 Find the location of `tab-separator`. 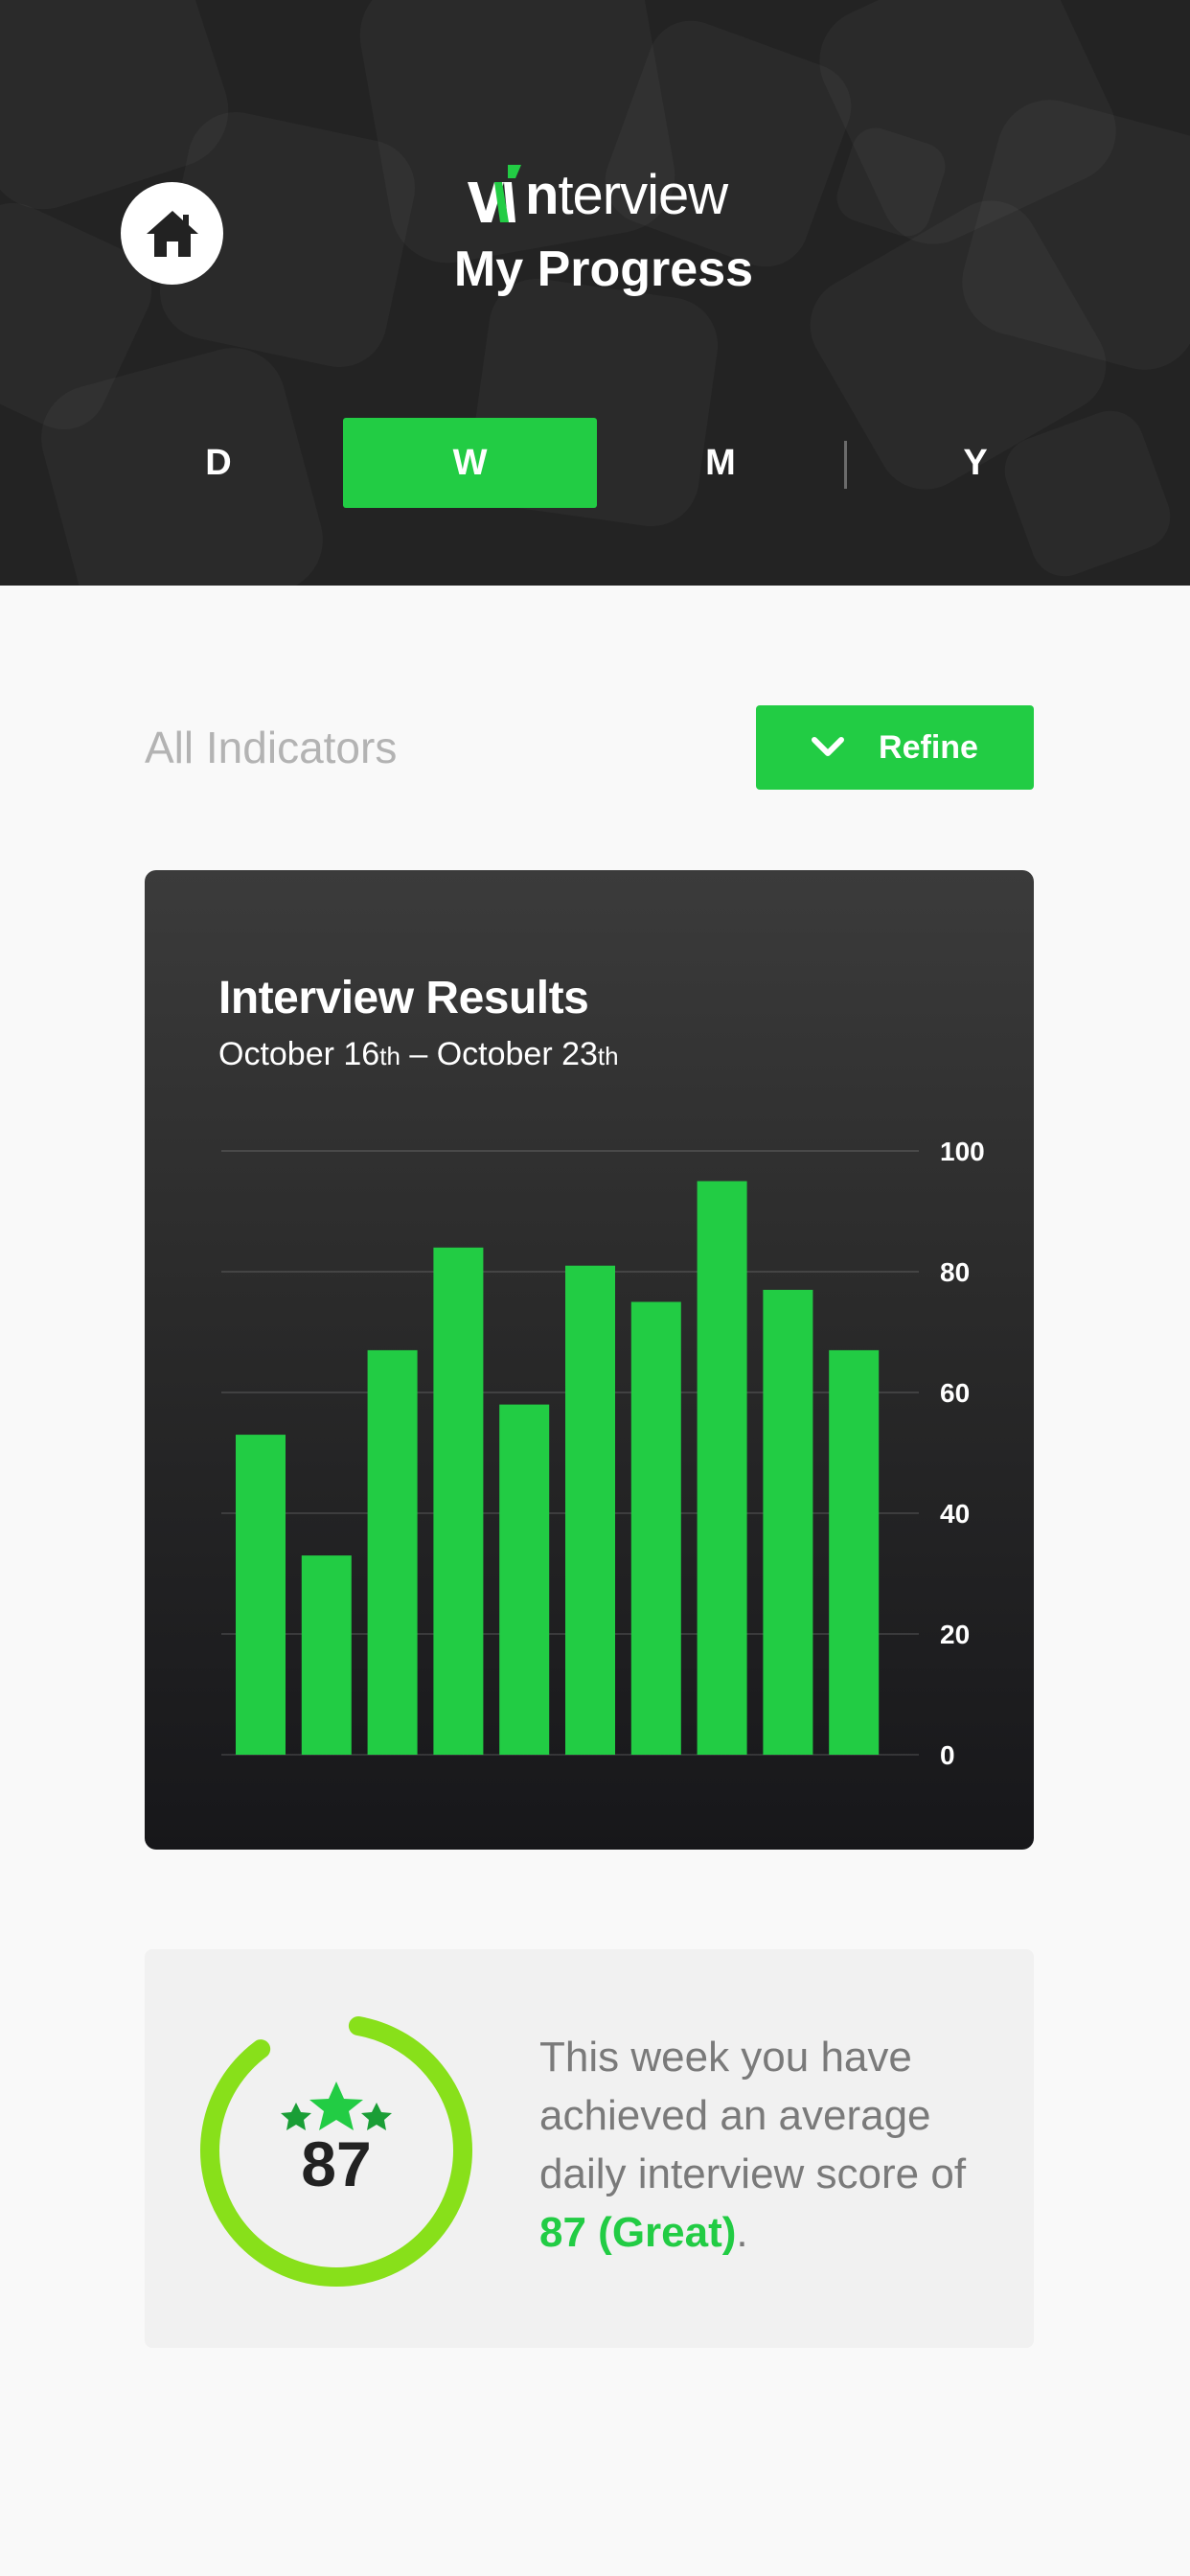

tab-separator is located at coordinates (845, 465).